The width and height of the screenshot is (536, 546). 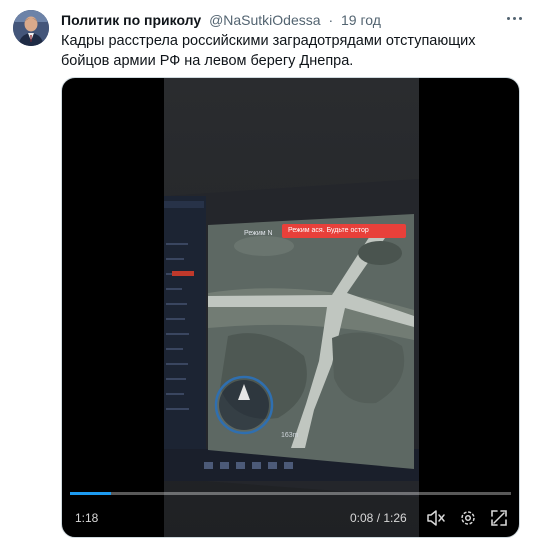 I want to click on video-progress-bar, so click(x=290, y=493).